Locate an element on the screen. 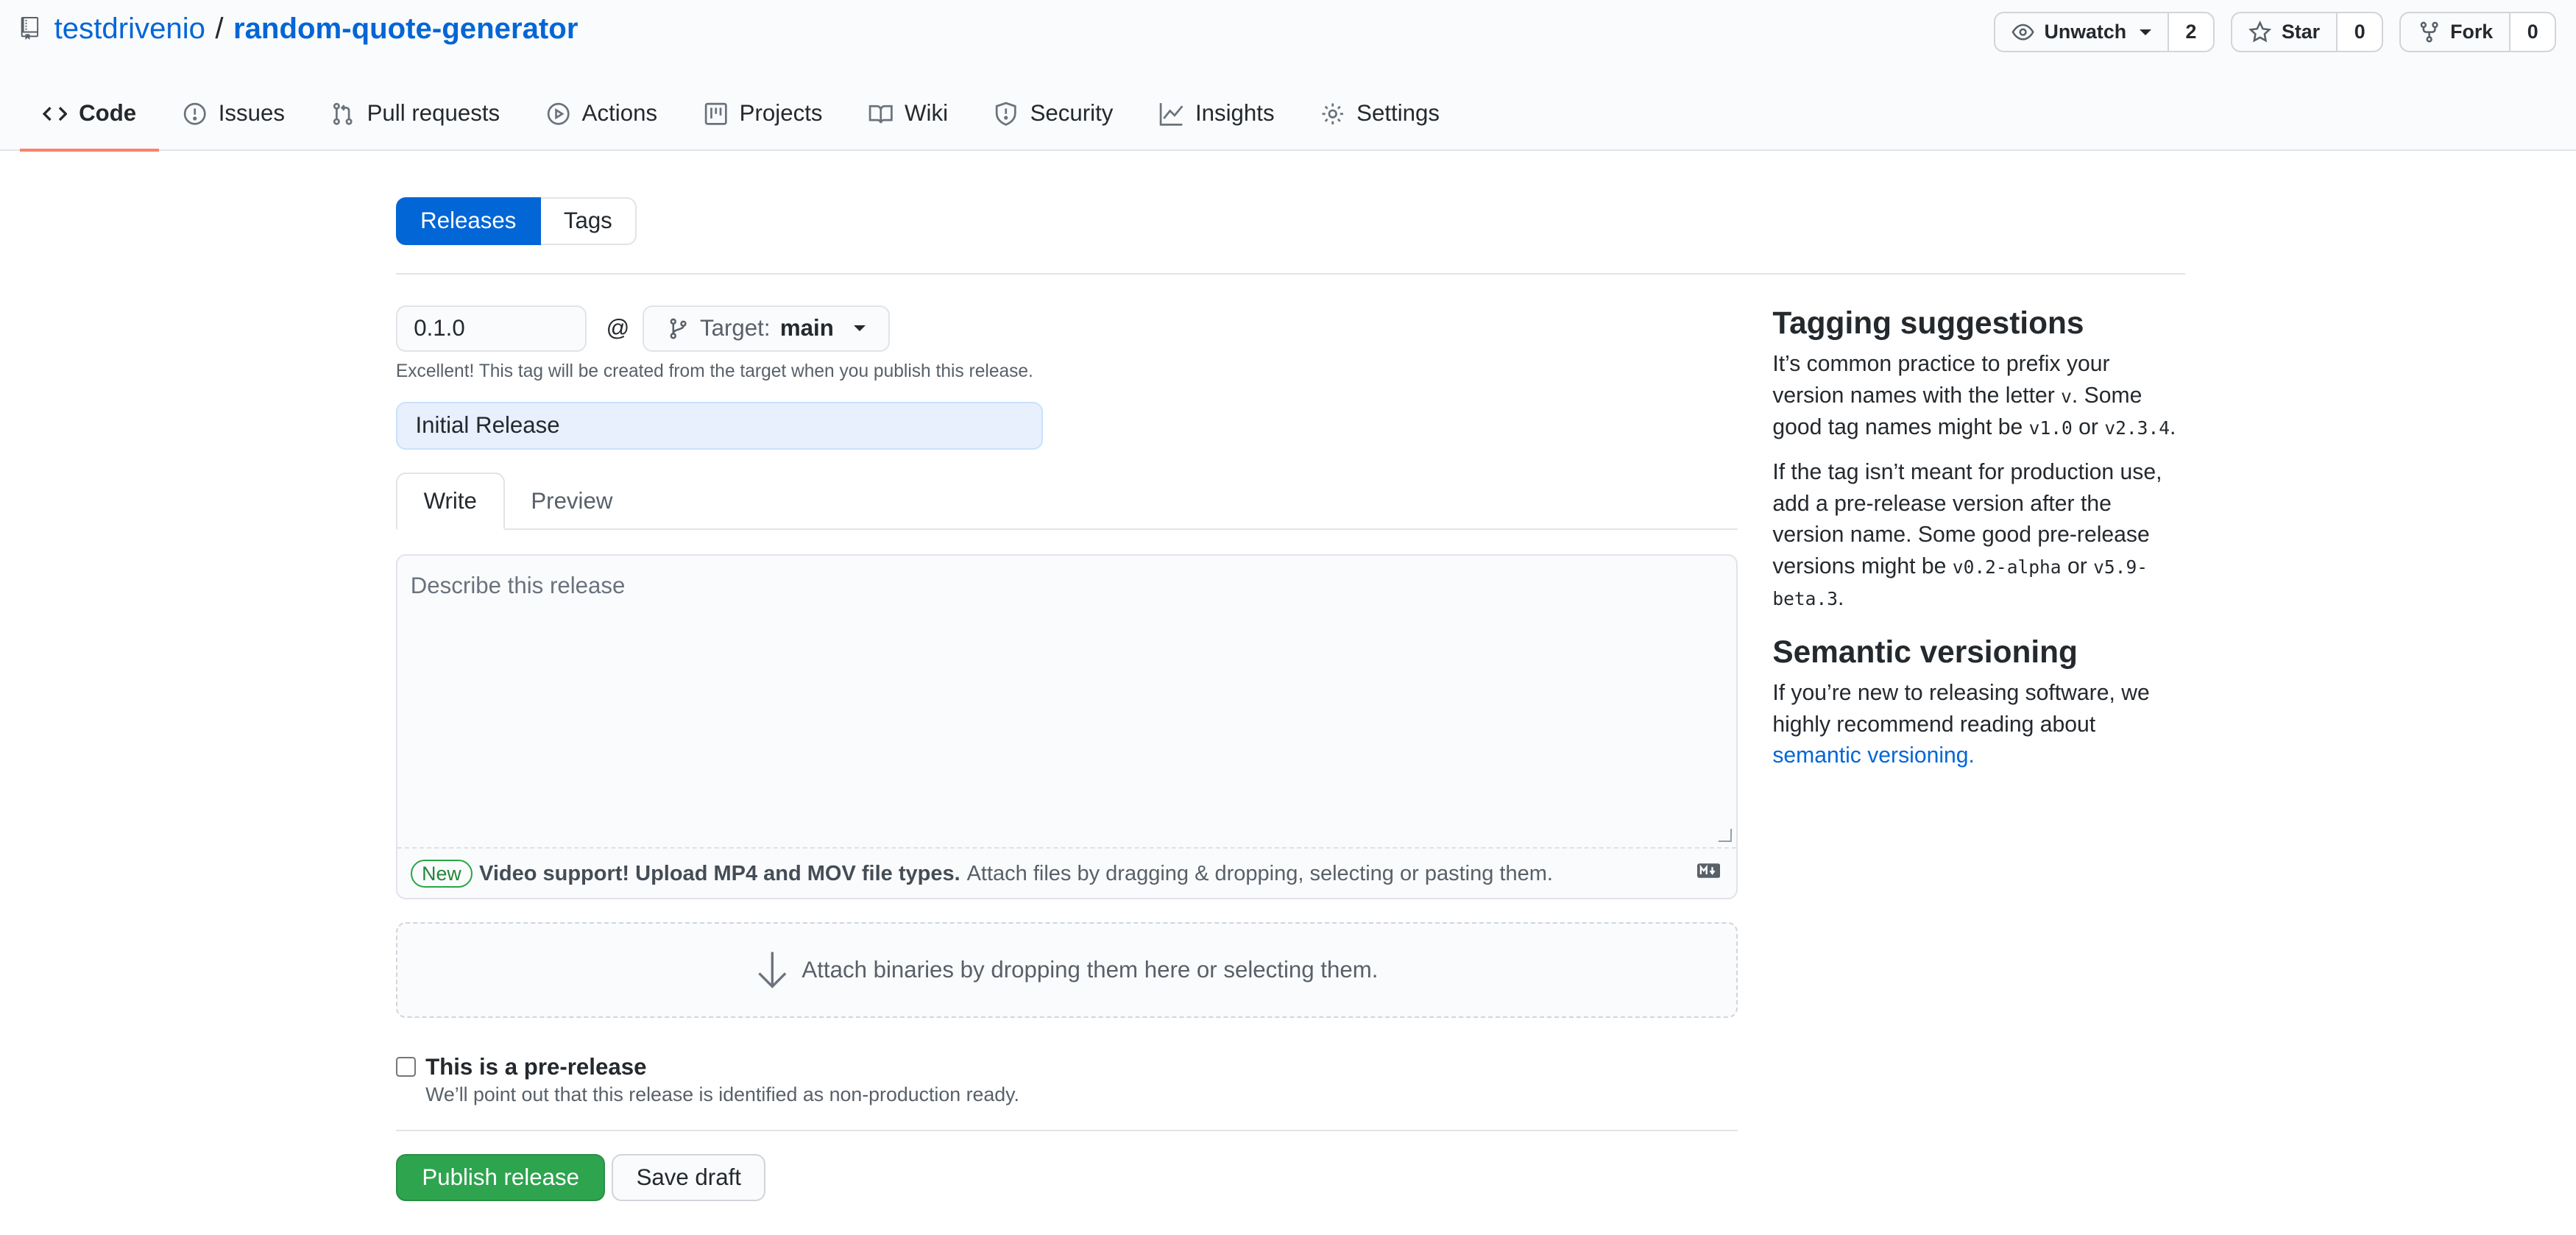  fork-icon is located at coordinates (2429, 32).